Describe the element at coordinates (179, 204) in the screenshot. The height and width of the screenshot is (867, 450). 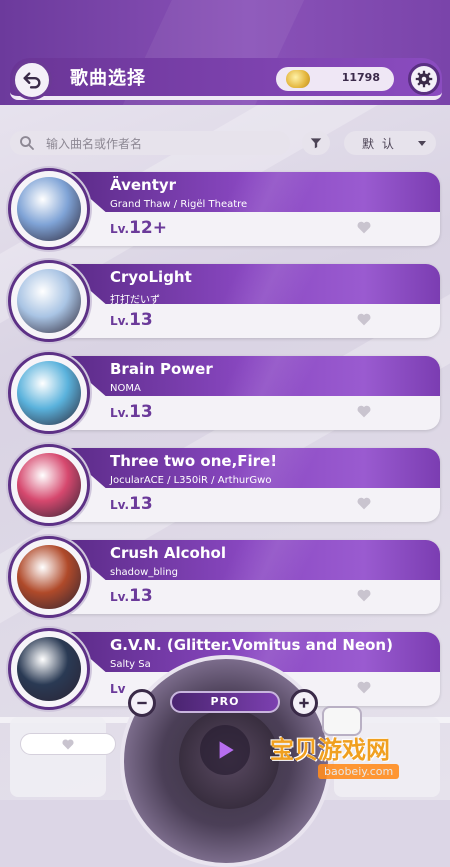
I see `song-artist: Grand Thaw / Rigël Theatre` at that location.